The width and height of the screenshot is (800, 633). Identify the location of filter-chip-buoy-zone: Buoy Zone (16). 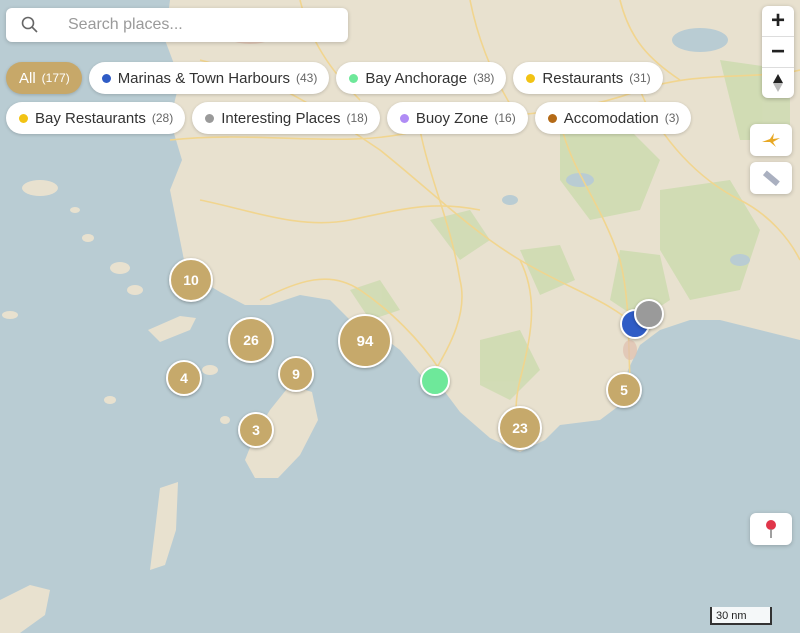
(457, 118).